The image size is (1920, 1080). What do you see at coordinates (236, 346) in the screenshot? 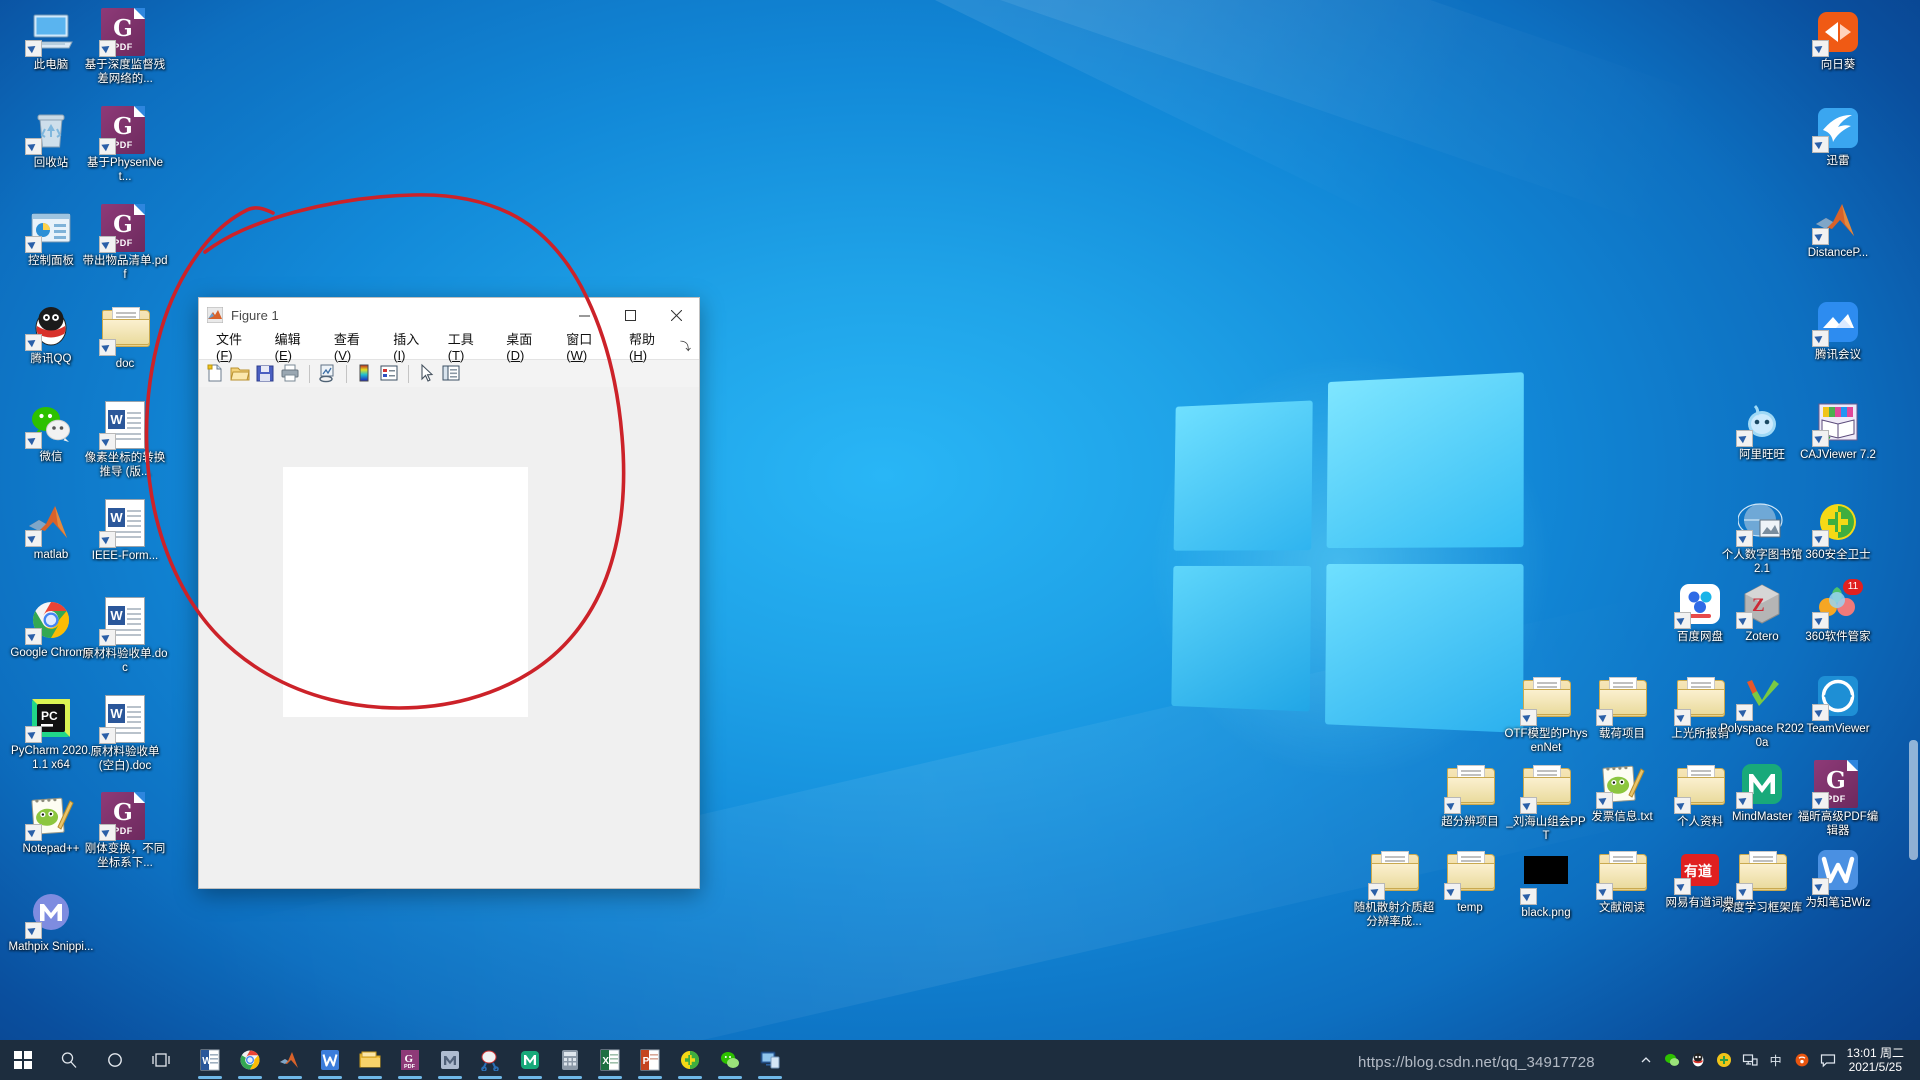
I see `menu-file: 文件(F)` at bounding box center [236, 346].